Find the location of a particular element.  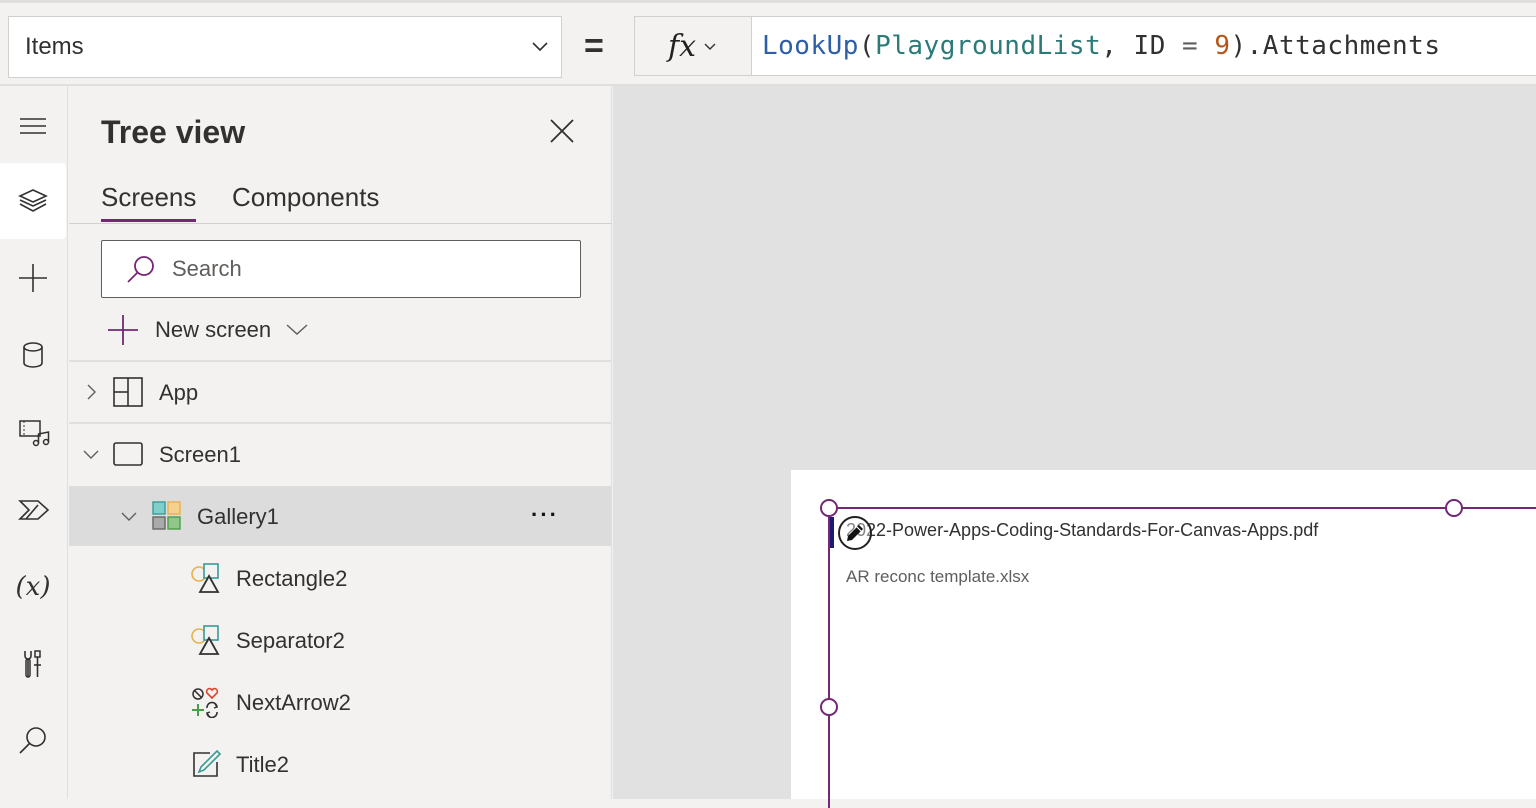

label-edit-icon is located at coordinates (207, 763).